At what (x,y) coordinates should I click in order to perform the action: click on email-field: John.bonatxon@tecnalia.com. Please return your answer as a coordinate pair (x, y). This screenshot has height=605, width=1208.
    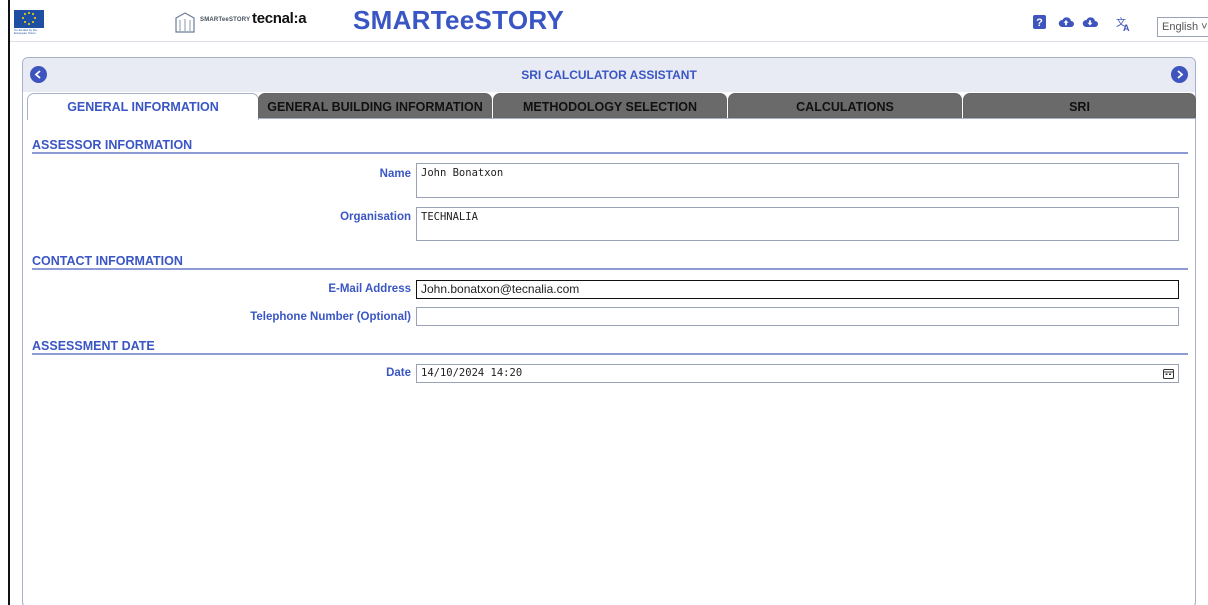
    Looking at the image, I should click on (797, 289).